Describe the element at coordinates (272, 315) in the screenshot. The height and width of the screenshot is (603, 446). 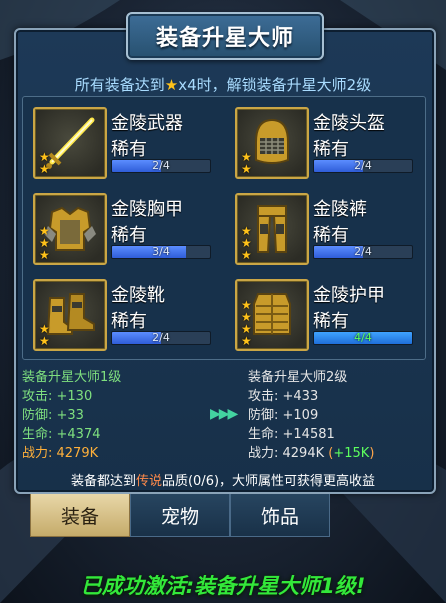
I see `item-icon-frame: ★ ★ ★ ★` at that location.